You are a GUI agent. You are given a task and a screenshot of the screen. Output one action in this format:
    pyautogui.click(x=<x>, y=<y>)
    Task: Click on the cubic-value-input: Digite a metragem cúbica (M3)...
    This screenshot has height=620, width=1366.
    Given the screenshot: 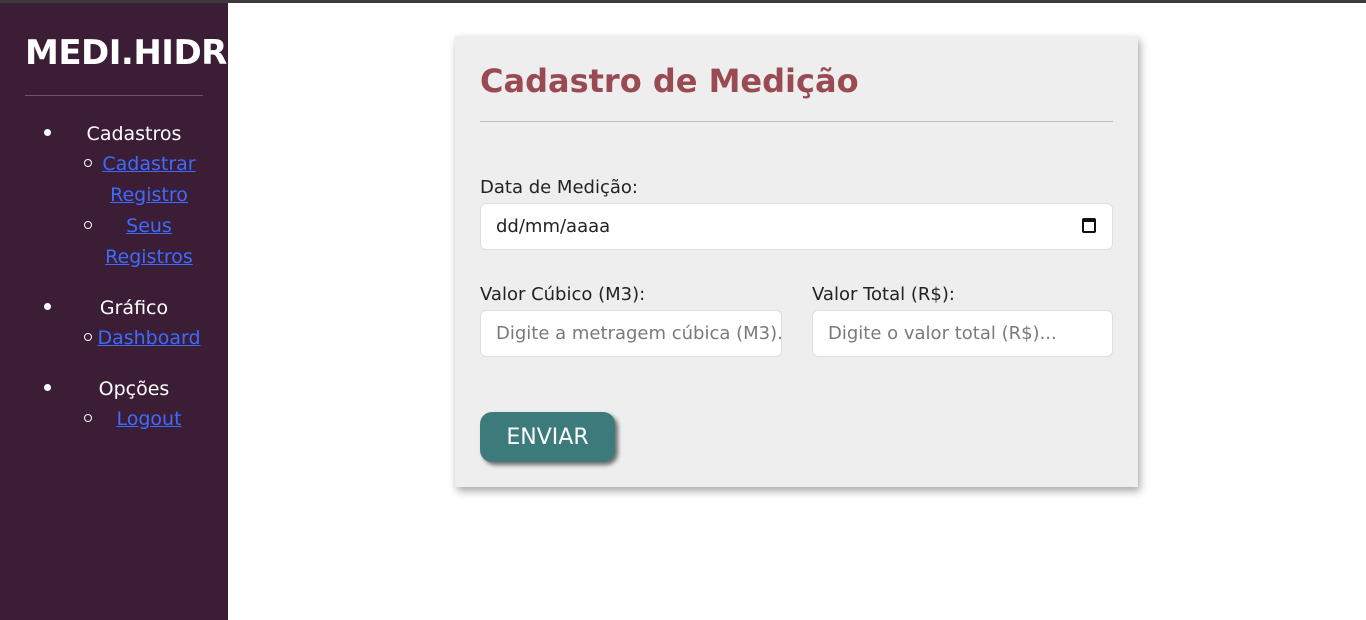 What is the action you would take?
    pyautogui.click(x=631, y=333)
    